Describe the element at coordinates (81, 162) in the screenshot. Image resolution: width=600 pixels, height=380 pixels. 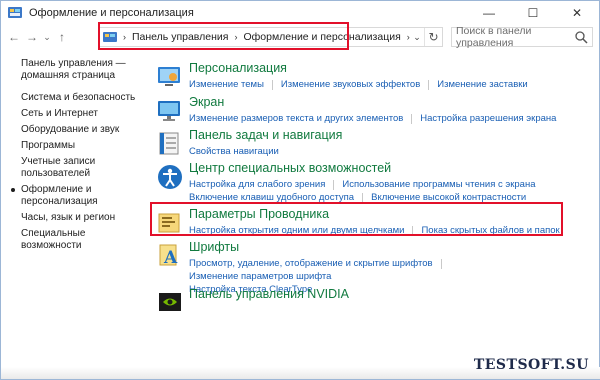
I see `sidebar-item-user-accounts: Учетные записи` at that location.